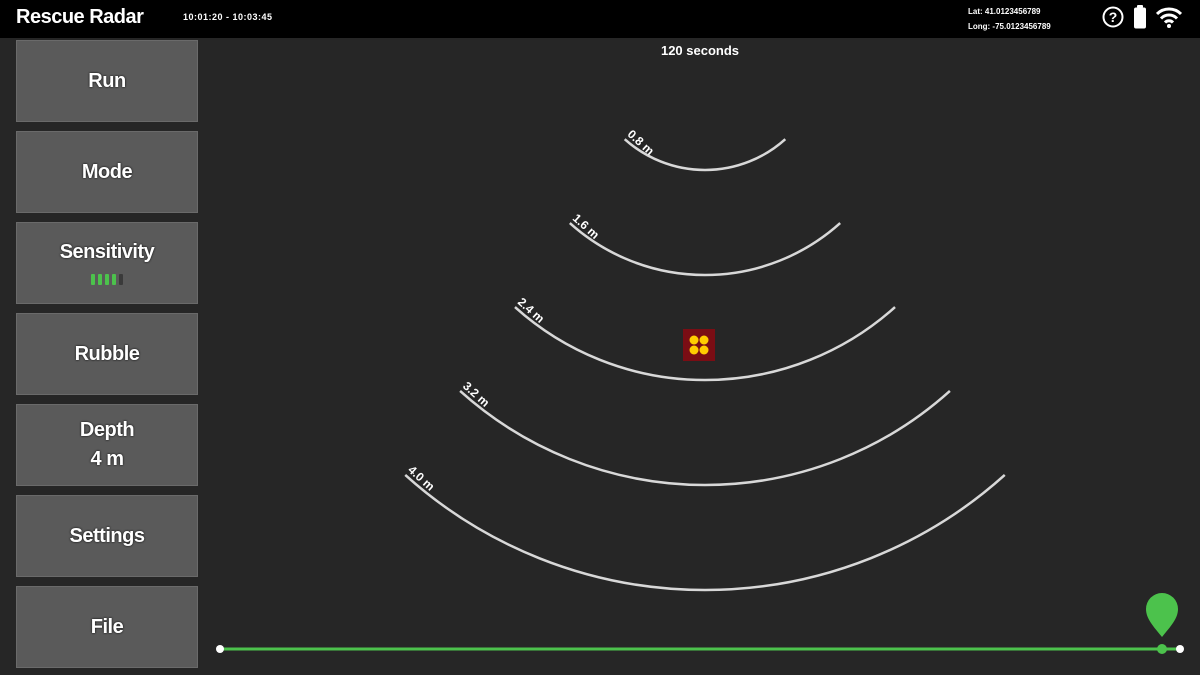 The height and width of the screenshot is (675, 1200). What do you see at coordinates (1162, 615) in the screenshot?
I see `timeline-position-pin-icon` at bounding box center [1162, 615].